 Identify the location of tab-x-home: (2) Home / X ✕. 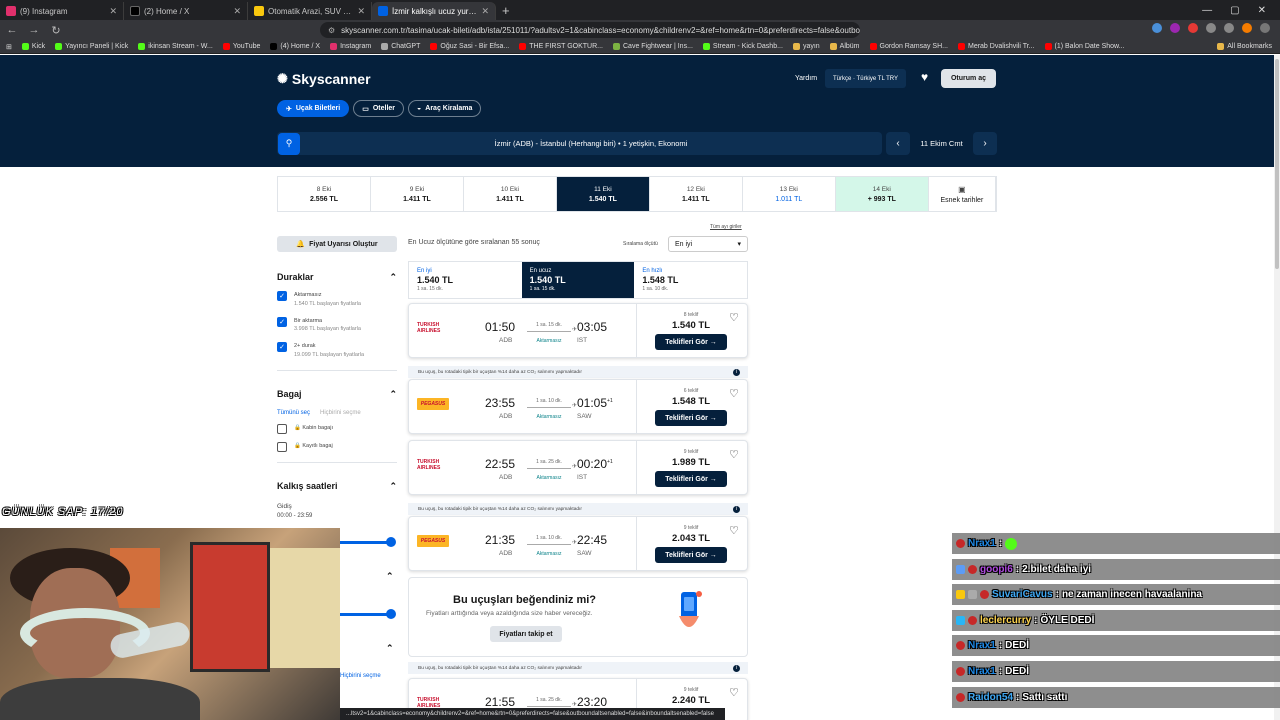
(186, 11).